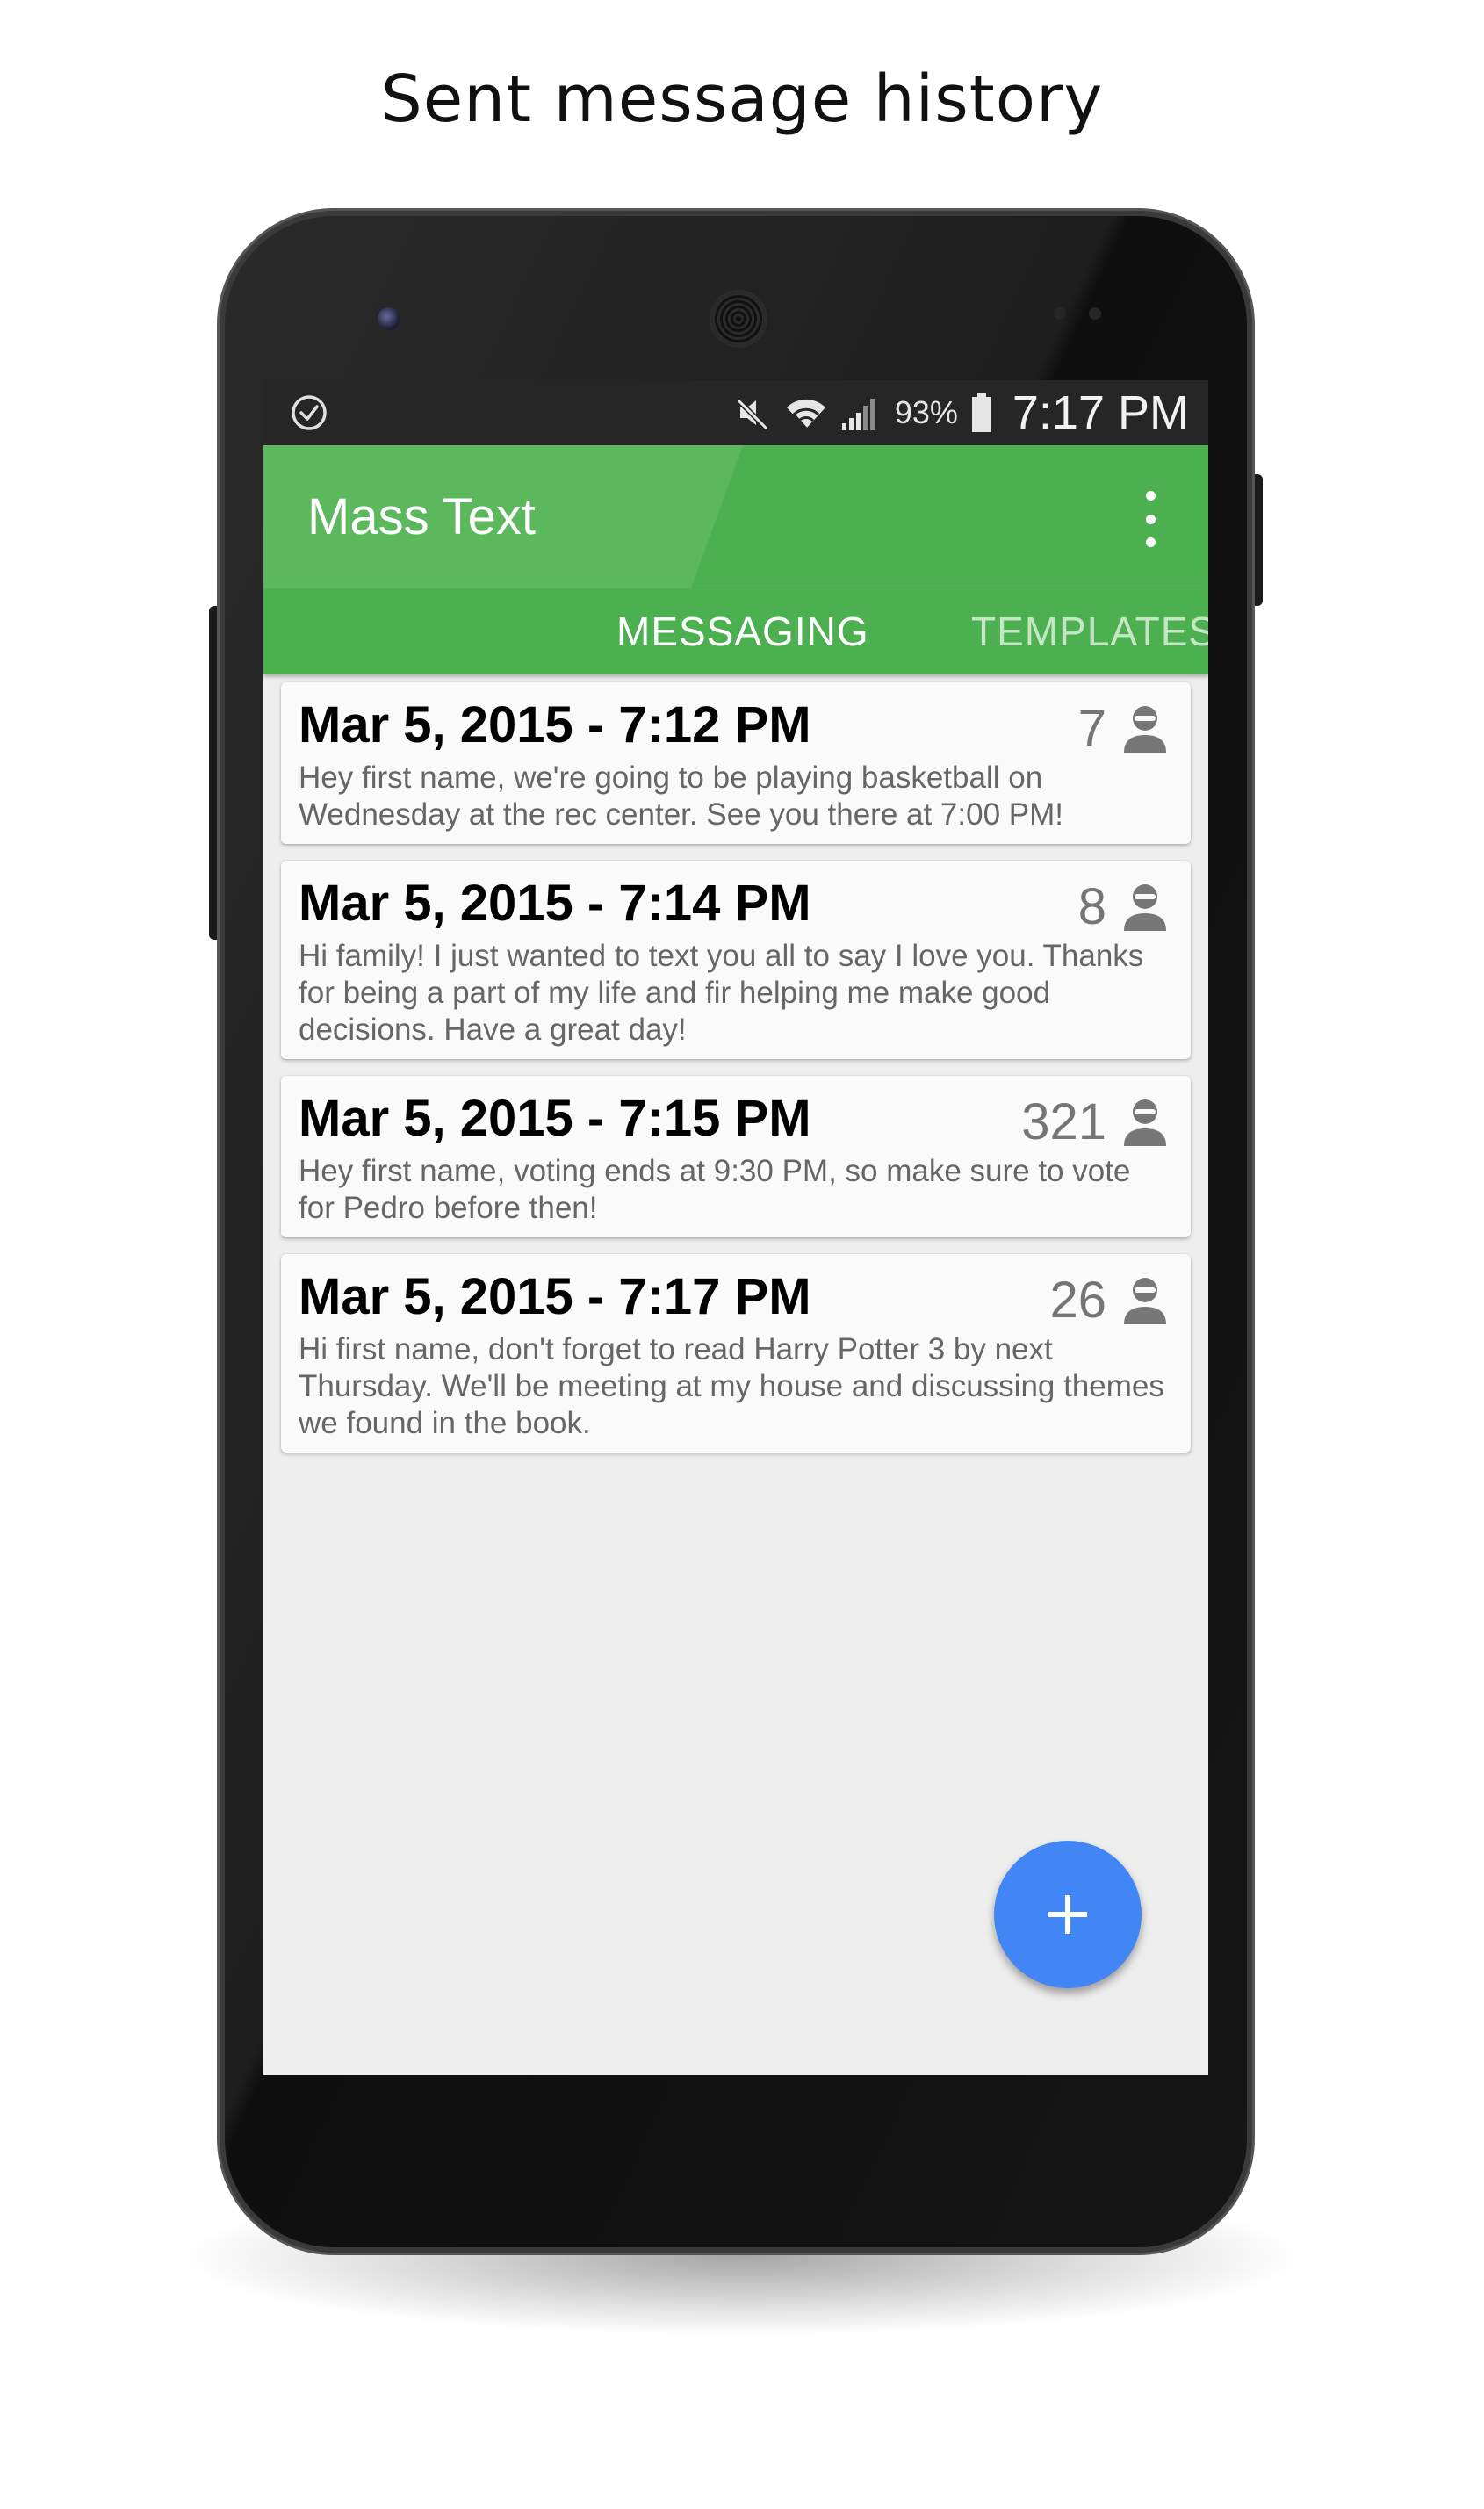 The height and width of the screenshot is (2509, 1484). I want to click on tab-messaging: MESSAGING, so click(742, 631).